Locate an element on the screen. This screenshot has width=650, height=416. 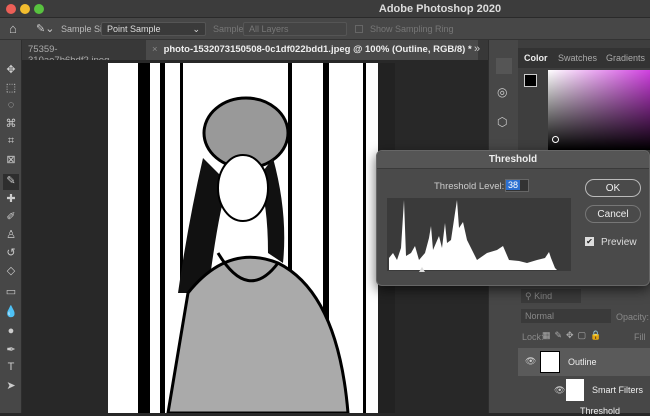
eyedropper-tool-icon: ✎⌄ is located at coordinates (45, 28).